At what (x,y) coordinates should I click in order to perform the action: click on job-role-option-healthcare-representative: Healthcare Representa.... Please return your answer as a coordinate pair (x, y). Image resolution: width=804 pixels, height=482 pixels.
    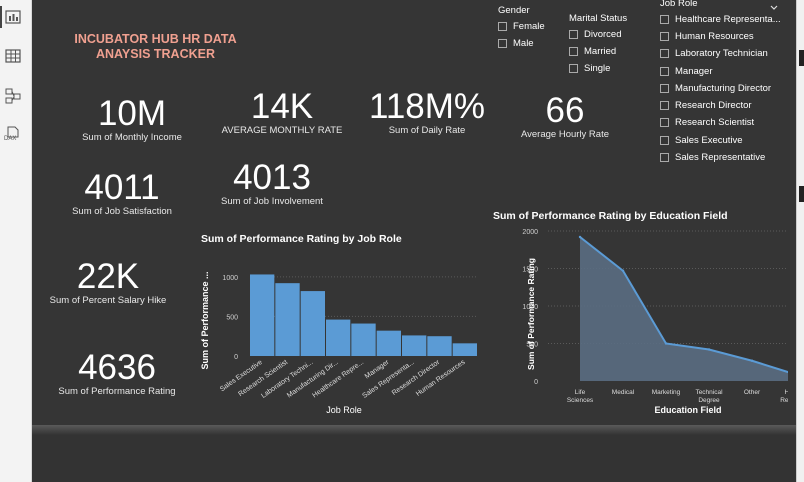
    Looking at the image, I should click on (720, 19).